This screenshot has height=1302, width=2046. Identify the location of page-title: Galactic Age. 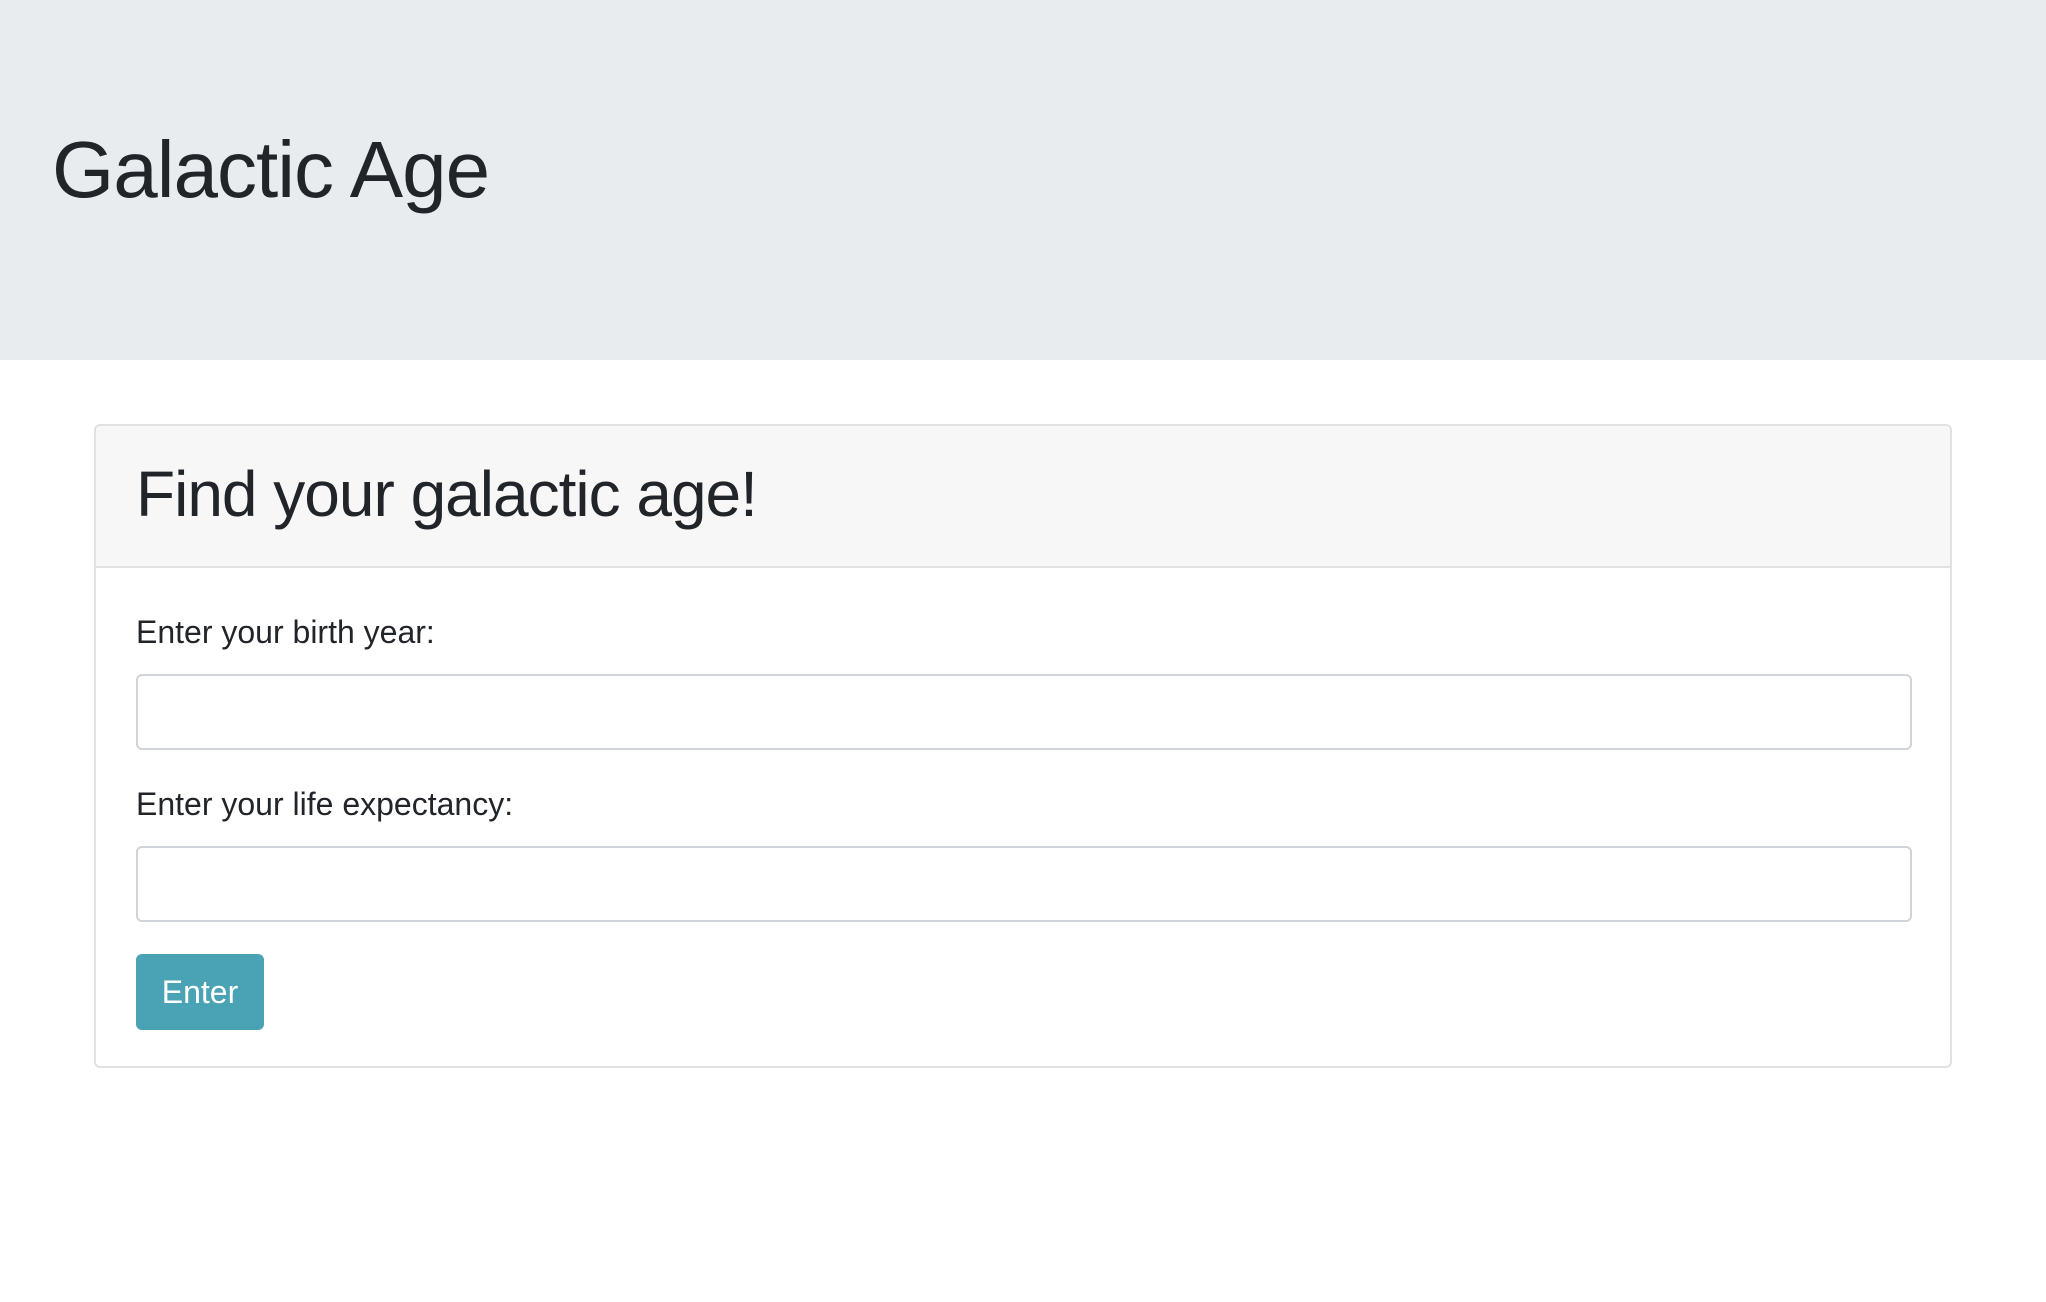
(271, 169).